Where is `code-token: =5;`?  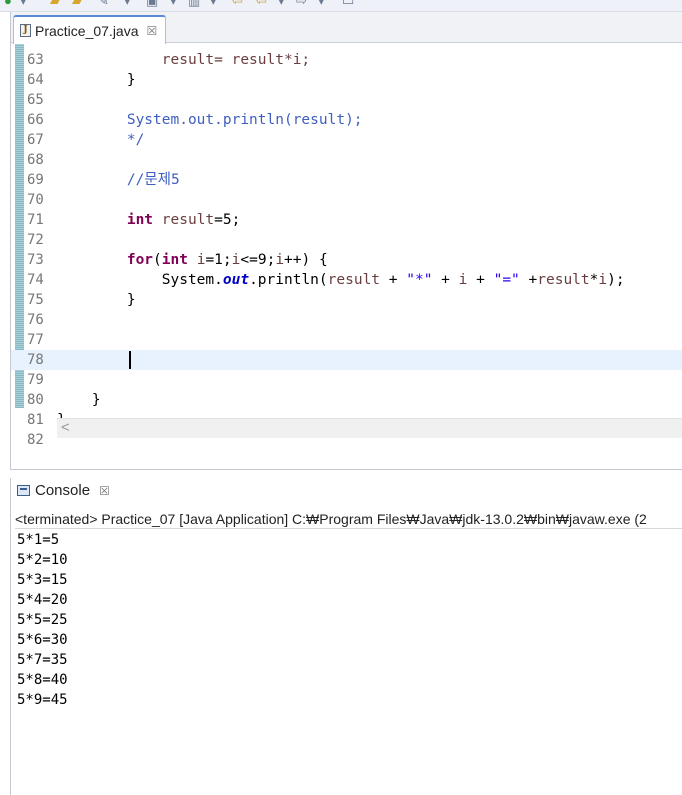
code-token: =5; is located at coordinates (227, 220).